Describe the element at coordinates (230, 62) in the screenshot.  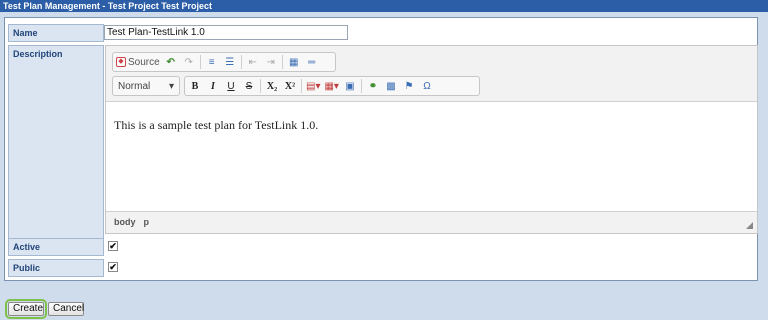
I see `bulleted-list-icon: ☰` at that location.